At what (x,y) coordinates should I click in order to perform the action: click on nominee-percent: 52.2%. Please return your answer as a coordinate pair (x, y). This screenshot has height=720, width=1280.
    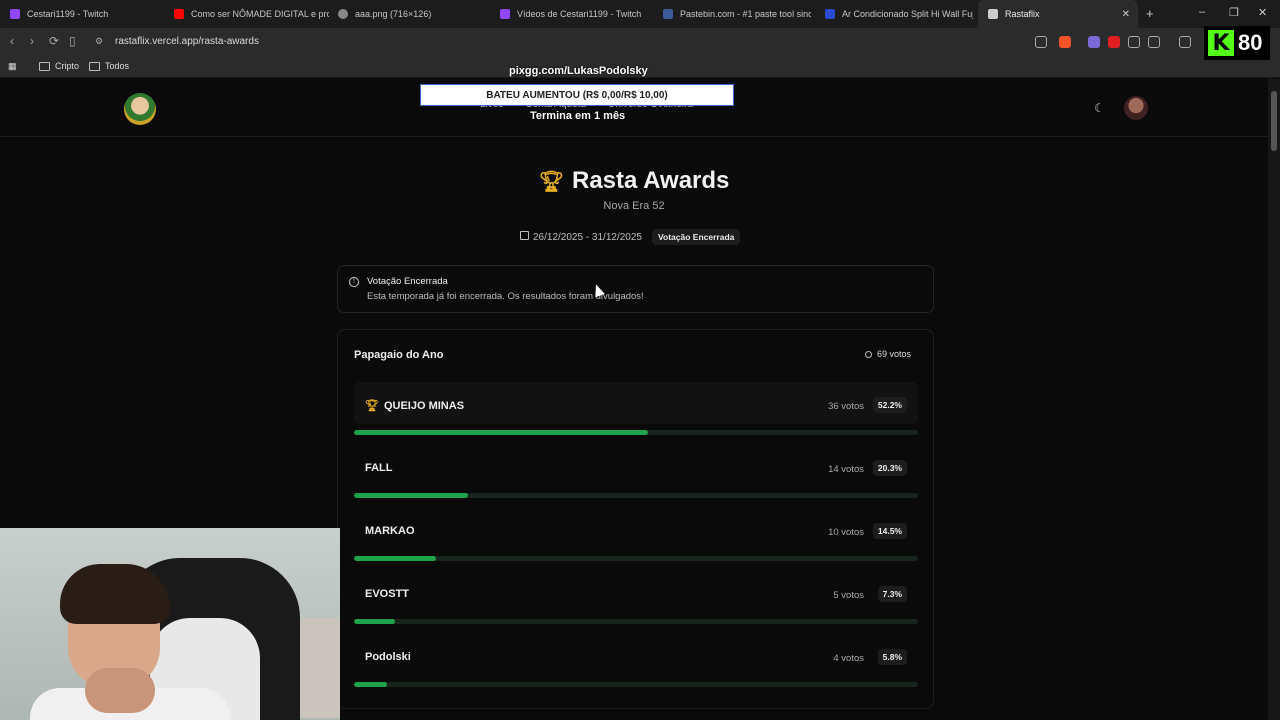
    Looking at the image, I should click on (889, 405).